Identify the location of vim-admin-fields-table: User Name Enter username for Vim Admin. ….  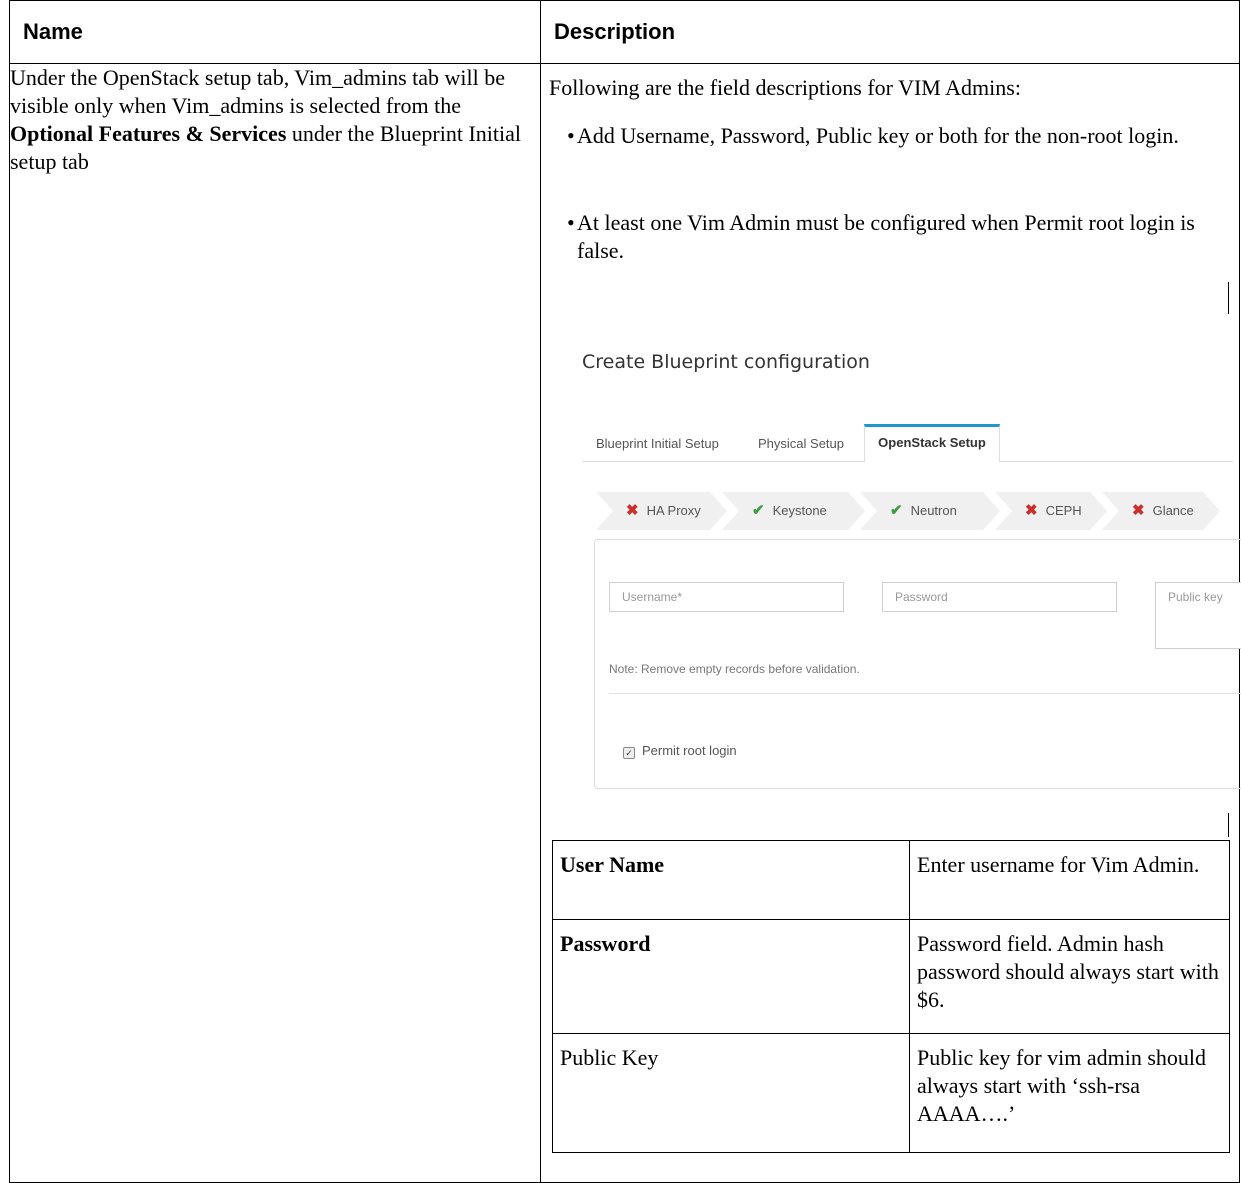
(891, 996).